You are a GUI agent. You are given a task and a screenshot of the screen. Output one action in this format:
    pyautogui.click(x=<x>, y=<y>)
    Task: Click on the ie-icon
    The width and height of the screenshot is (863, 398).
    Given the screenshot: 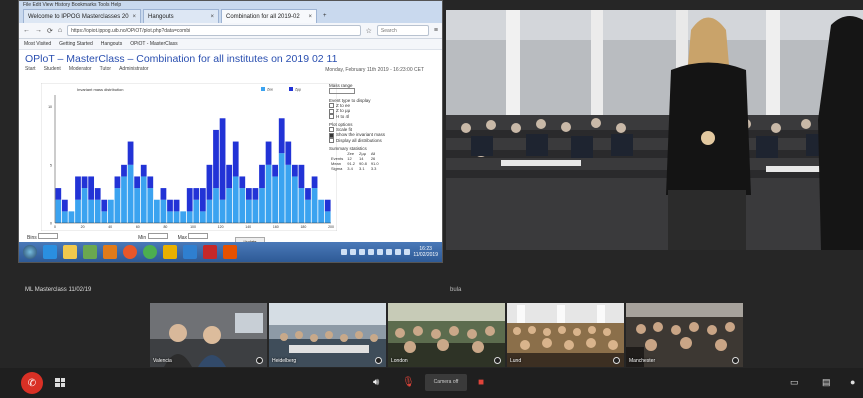 What is the action you would take?
    pyautogui.click(x=50, y=252)
    